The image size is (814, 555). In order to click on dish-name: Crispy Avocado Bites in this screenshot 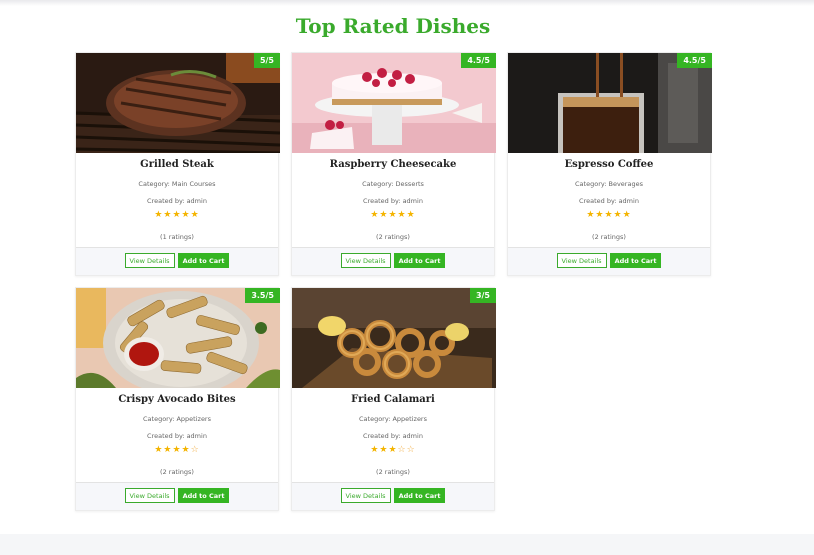, I will do `click(177, 399)`.